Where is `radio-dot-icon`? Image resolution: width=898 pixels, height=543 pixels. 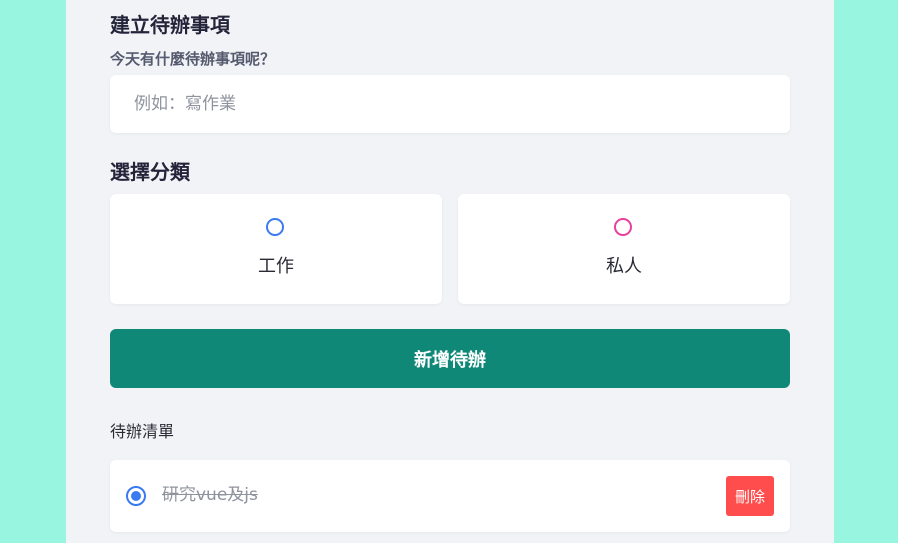 radio-dot-icon is located at coordinates (136, 496).